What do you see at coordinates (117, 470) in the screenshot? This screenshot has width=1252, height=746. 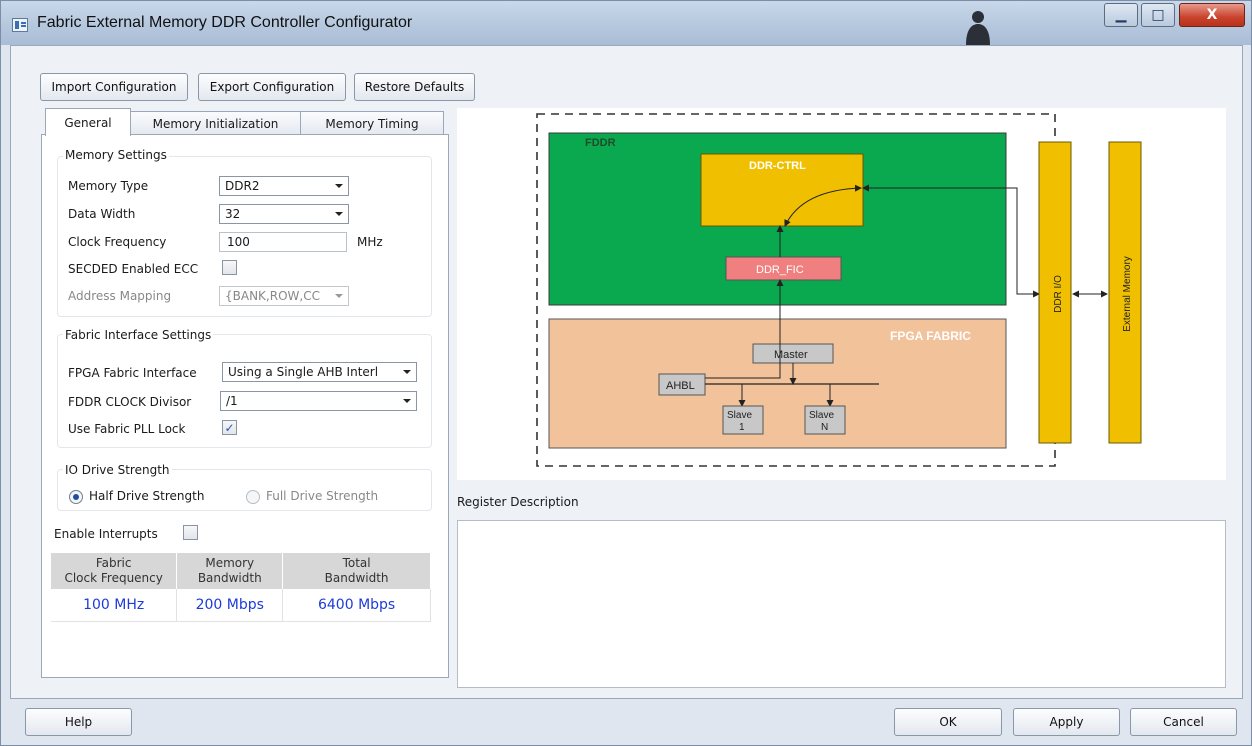 I see `io-drive-strength-title: IO Drive Strength` at bounding box center [117, 470].